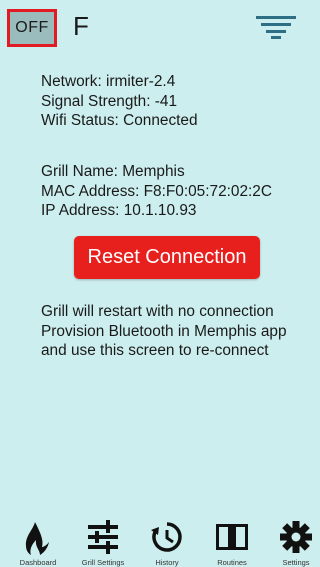  I want to click on instruction-line: and use this screen to re-connect, so click(155, 350).